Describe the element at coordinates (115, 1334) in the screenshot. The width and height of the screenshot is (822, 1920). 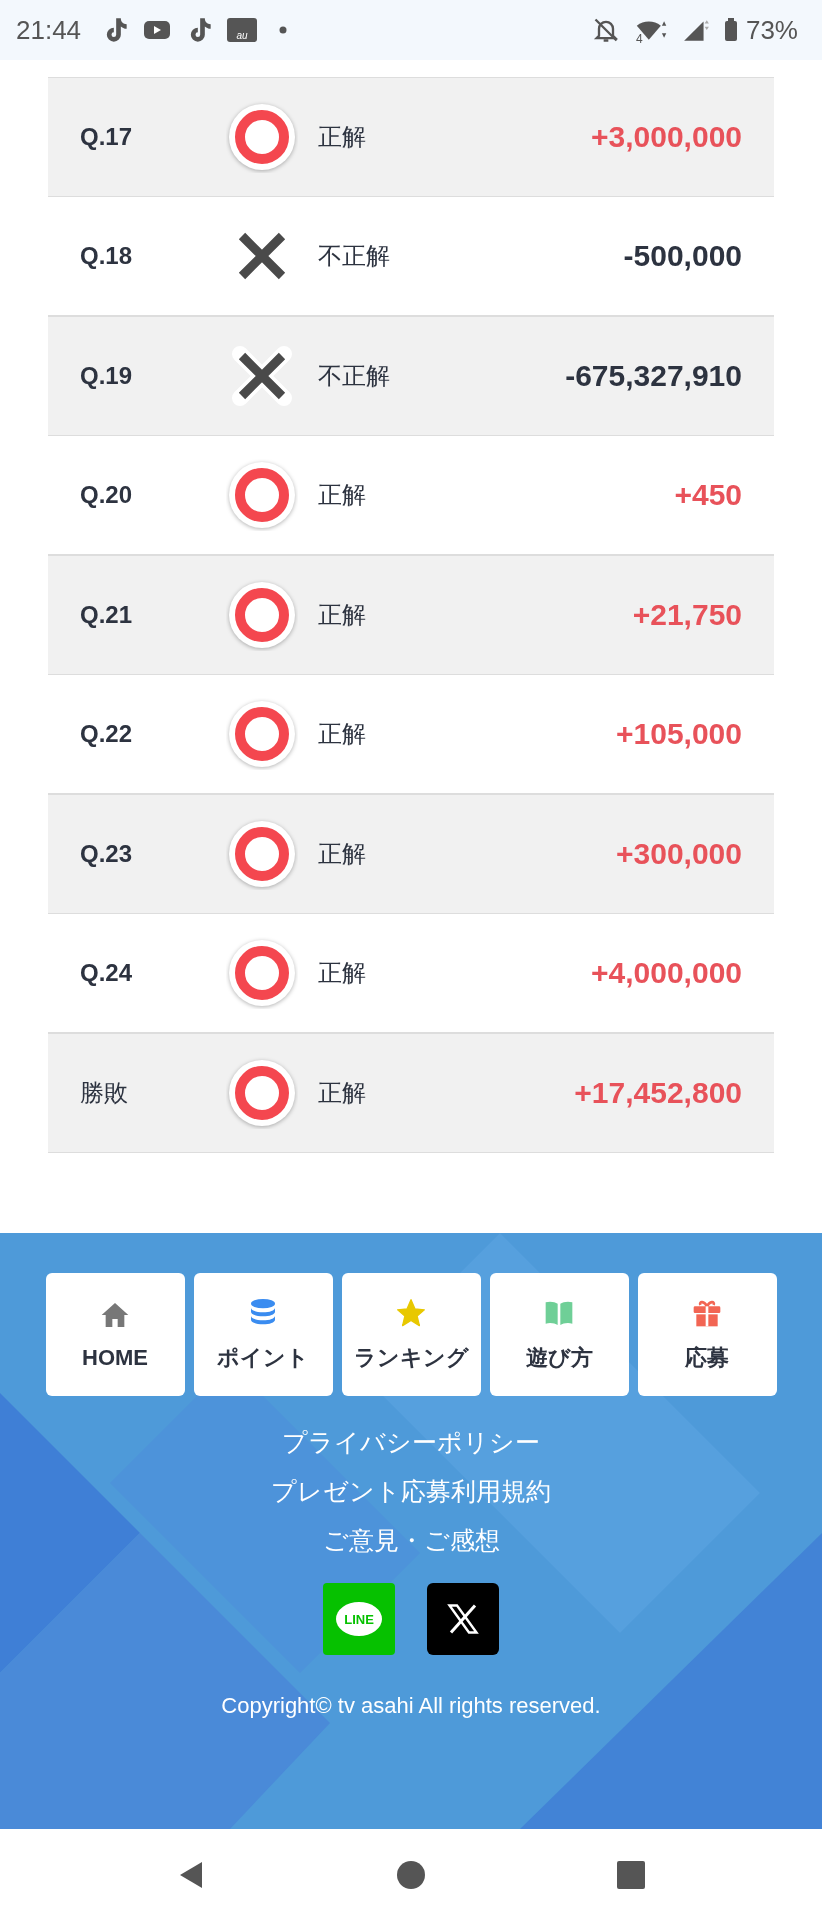
I see `menu-button: HOME` at that location.